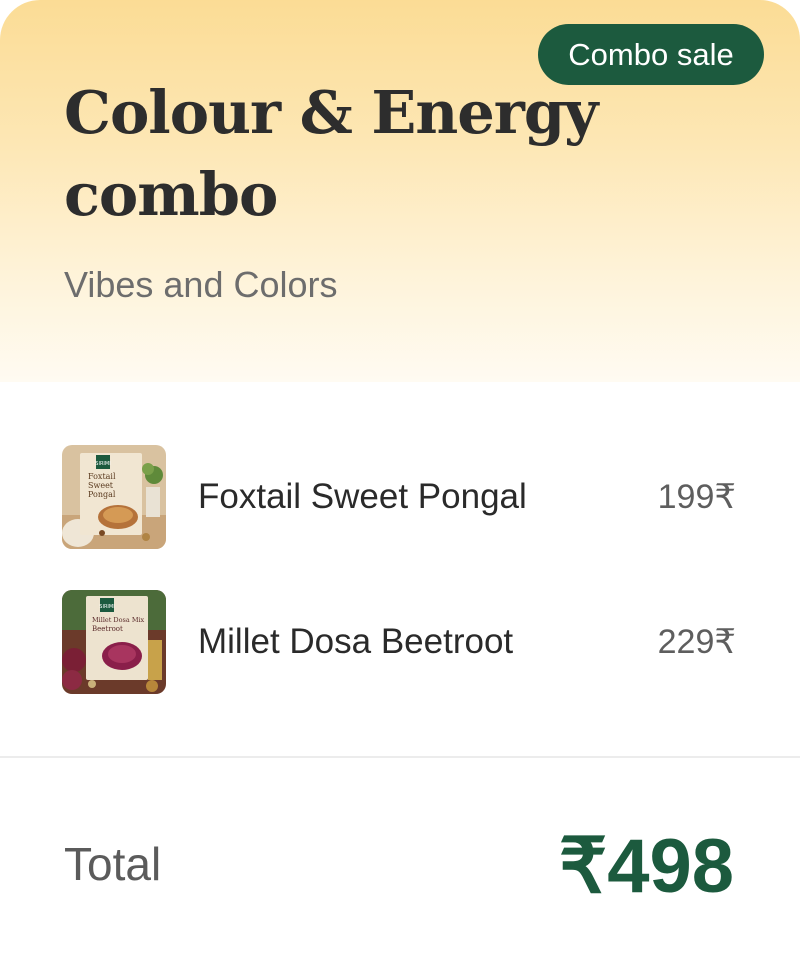 The height and width of the screenshot is (976, 800). Describe the element at coordinates (696, 642) in the screenshot. I see `item-price: 229₹` at that location.